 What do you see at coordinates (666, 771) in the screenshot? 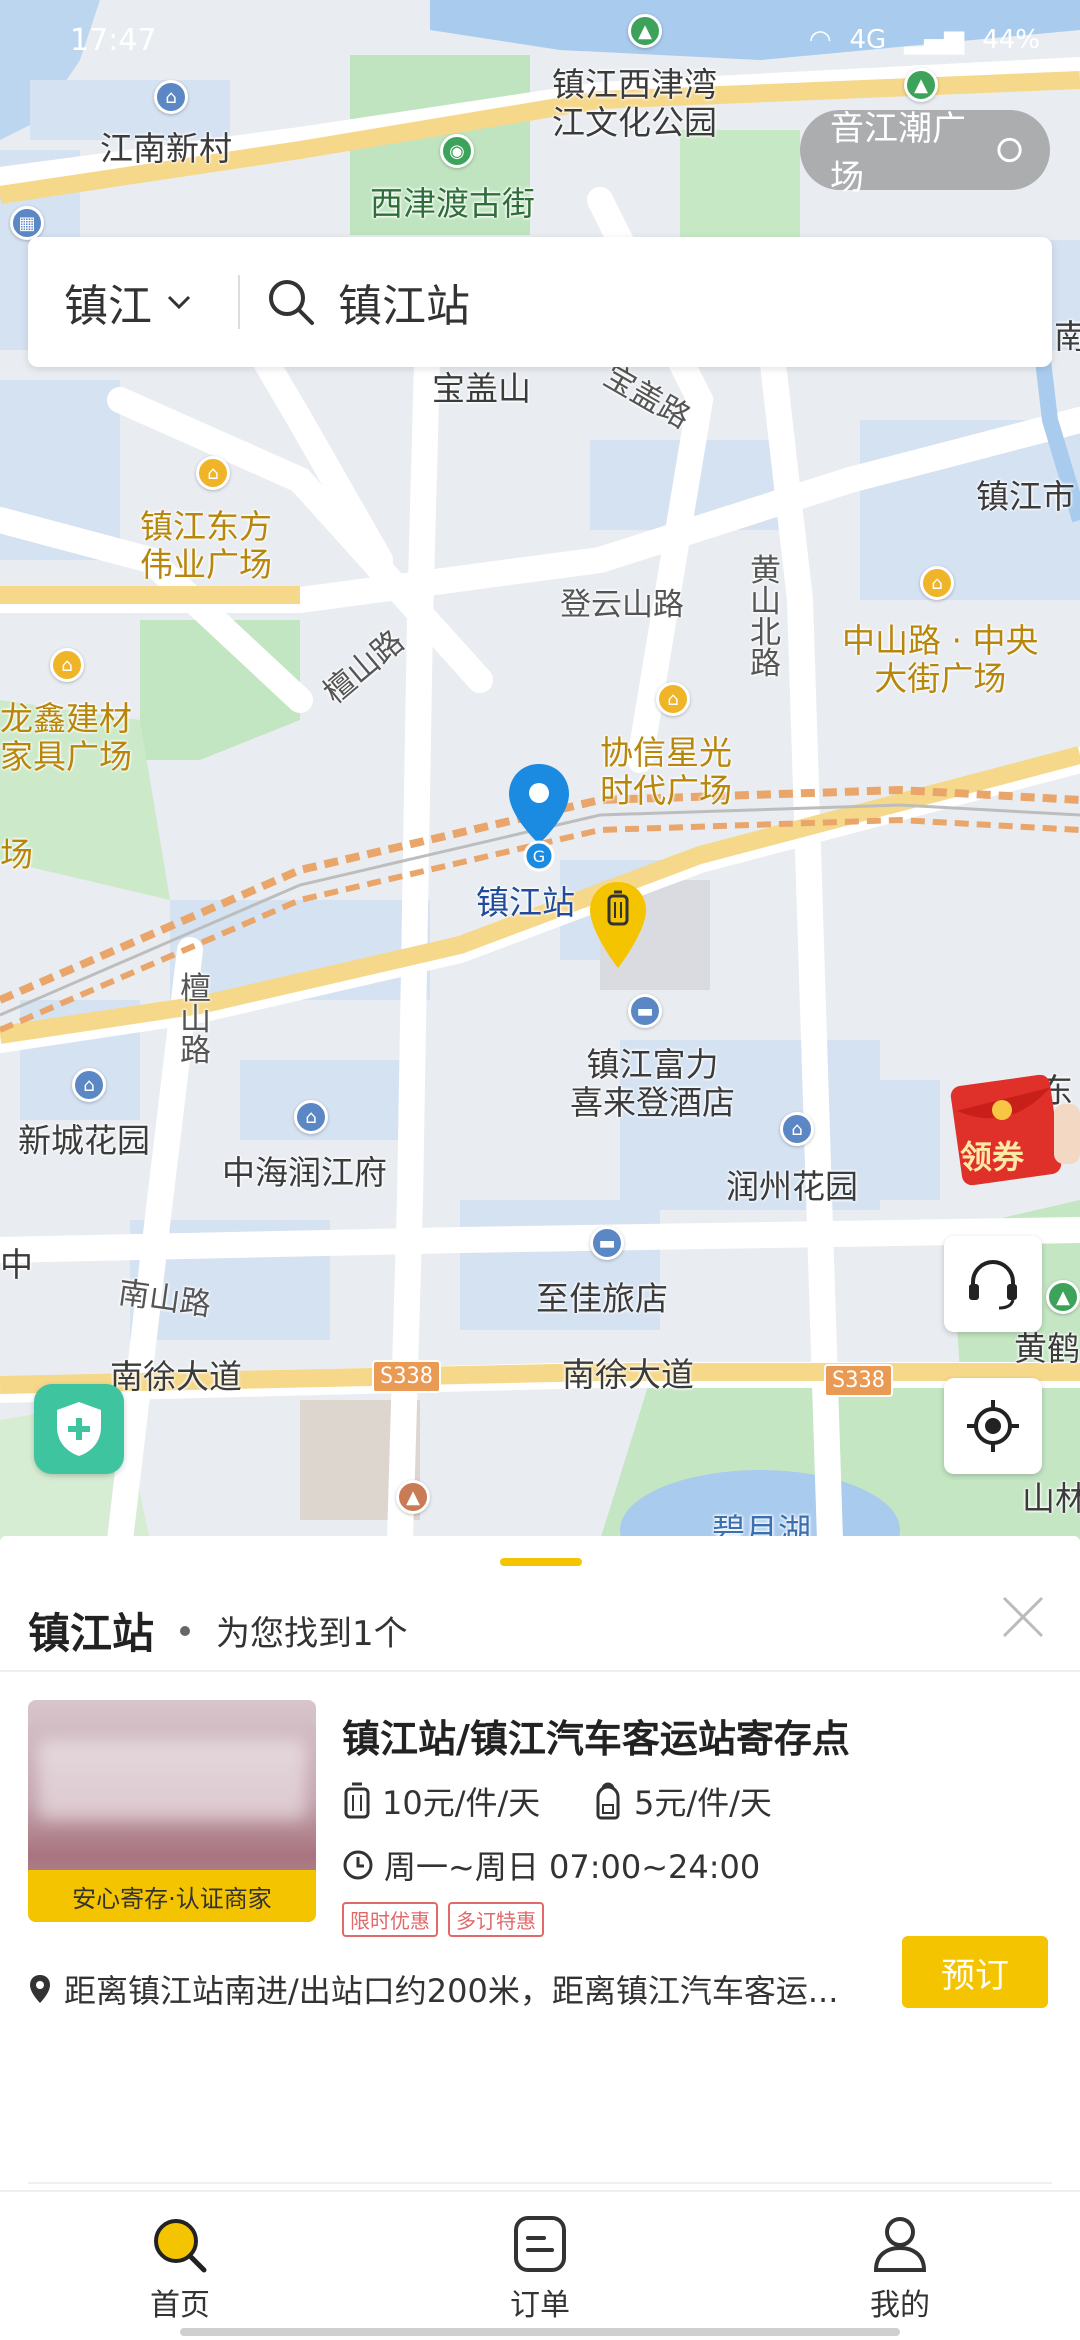
I see `map-label-xiexin: 协信星光 时代广场` at bounding box center [666, 771].